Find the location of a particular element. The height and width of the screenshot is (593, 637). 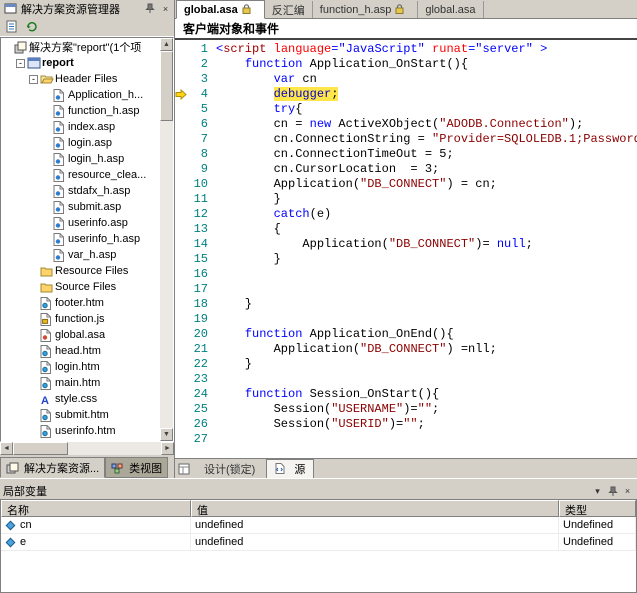

refresh-icon is located at coordinates (31, 26).